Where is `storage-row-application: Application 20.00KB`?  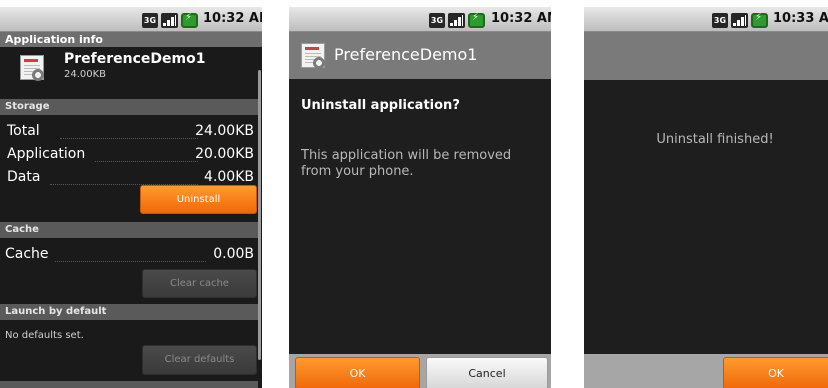 storage-row-application: Application 20.00KB is located at coordinates (129, 155).